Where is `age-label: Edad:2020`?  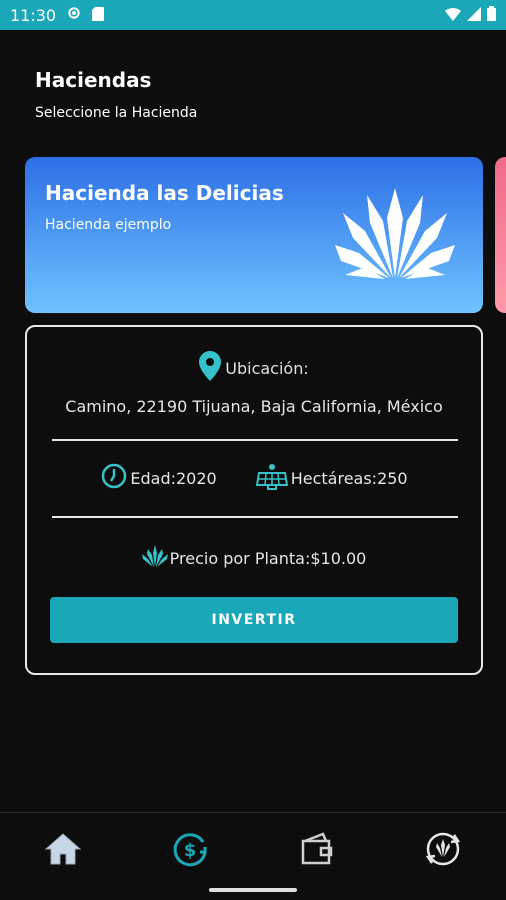
age-label: Edad:2020 is located at coordinates (173, 478).